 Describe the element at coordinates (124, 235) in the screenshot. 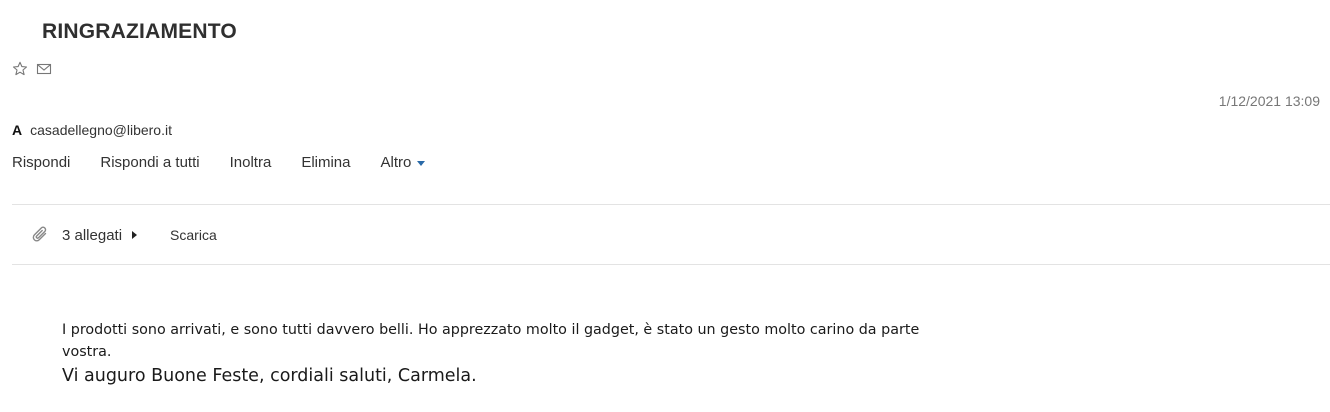

I see `attachments-bar: 3 allegati Scarica` at that location.